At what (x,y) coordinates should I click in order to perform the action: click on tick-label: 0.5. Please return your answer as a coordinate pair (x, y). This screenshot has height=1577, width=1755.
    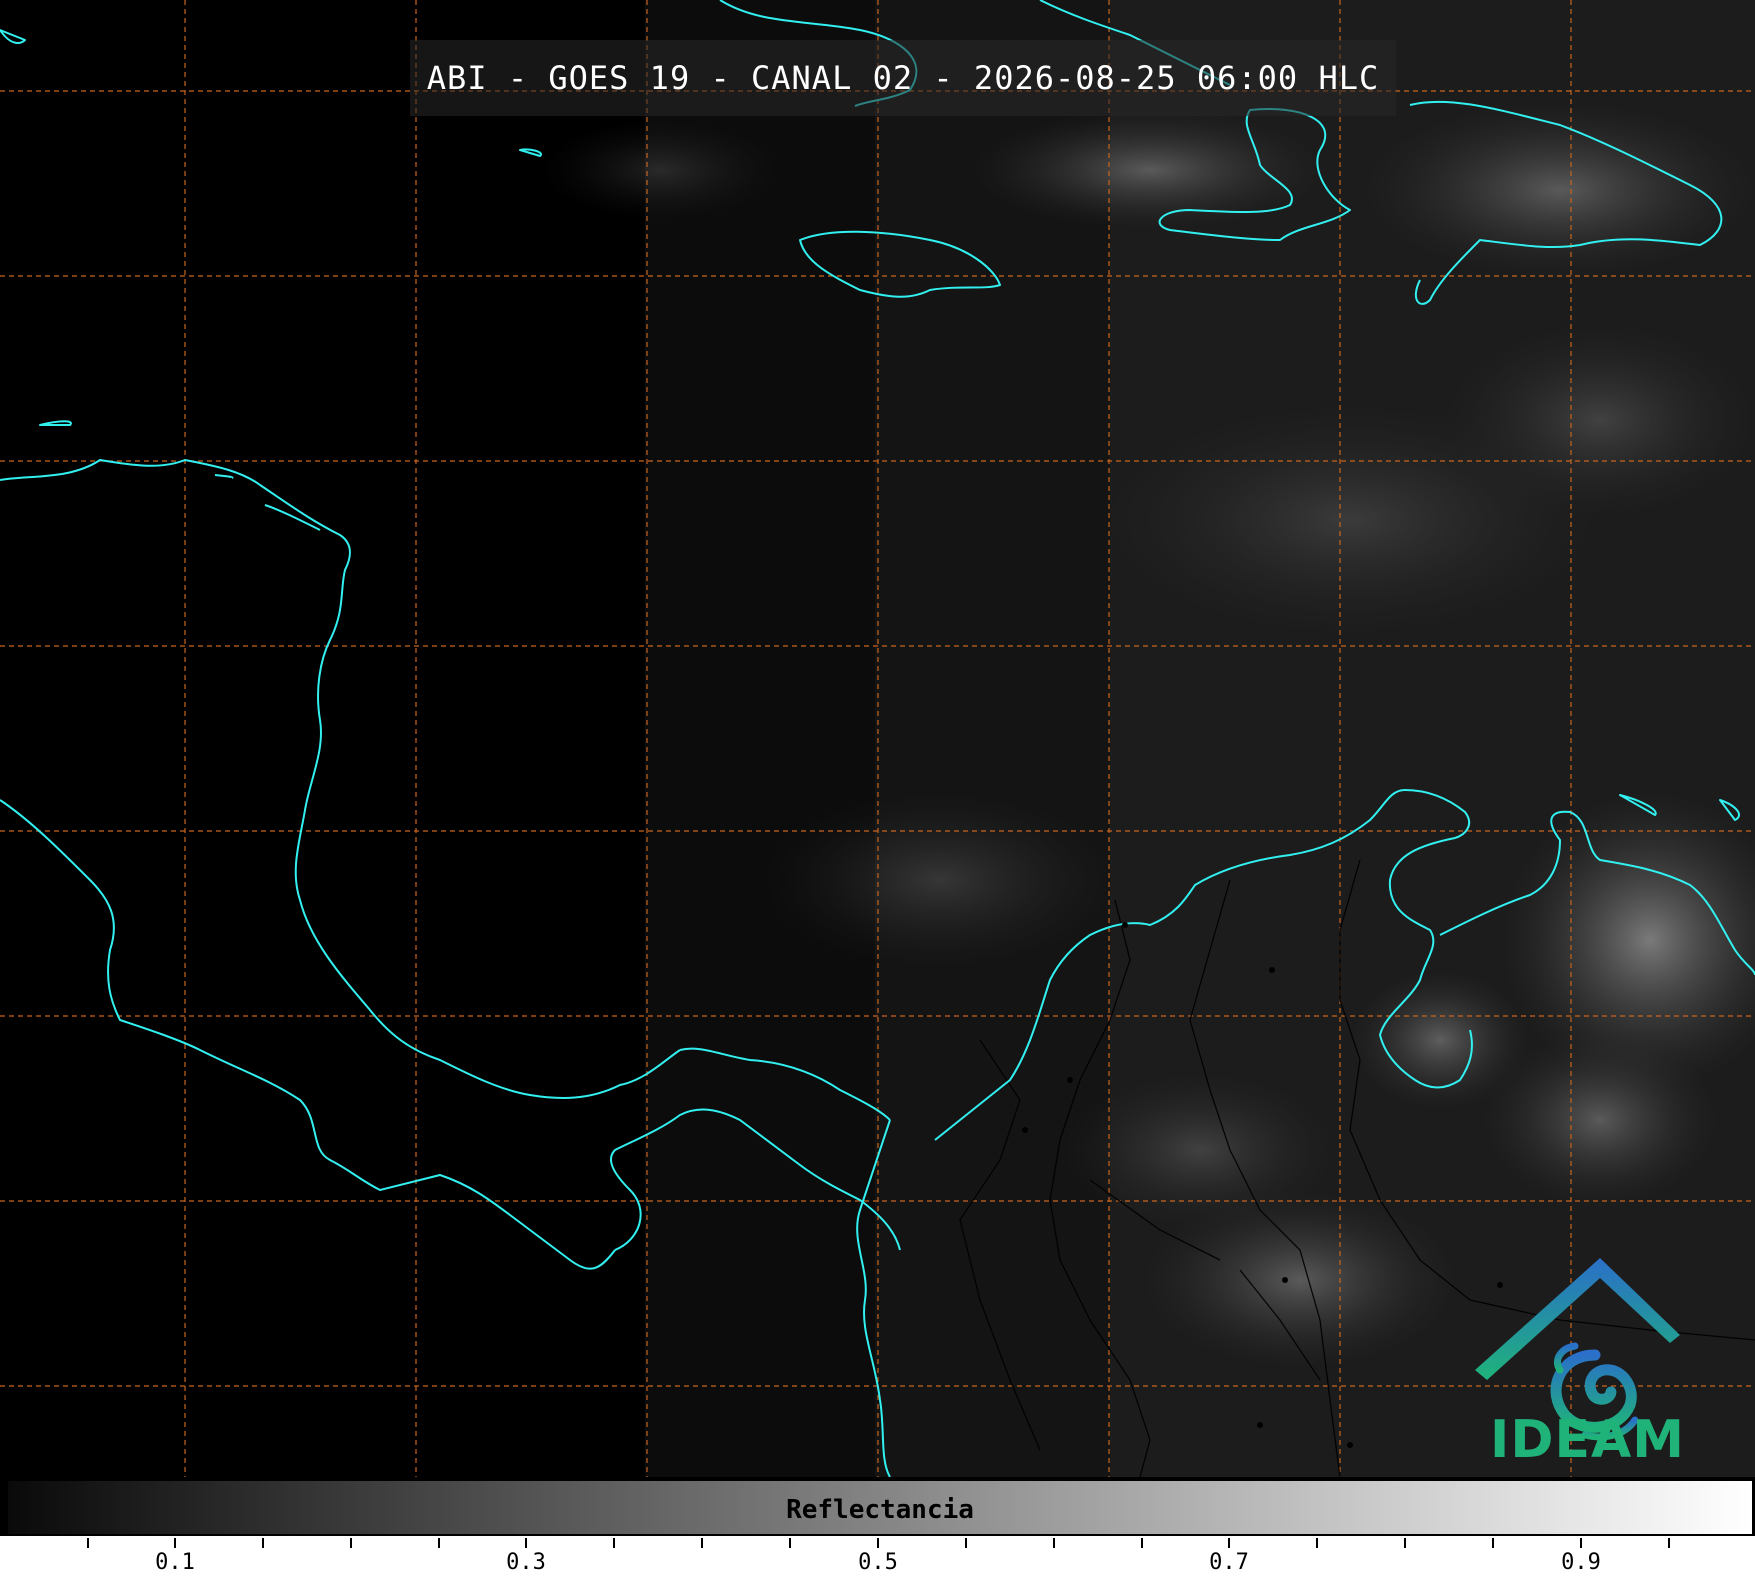
    Looking at the image, I should click on (878, 1562).